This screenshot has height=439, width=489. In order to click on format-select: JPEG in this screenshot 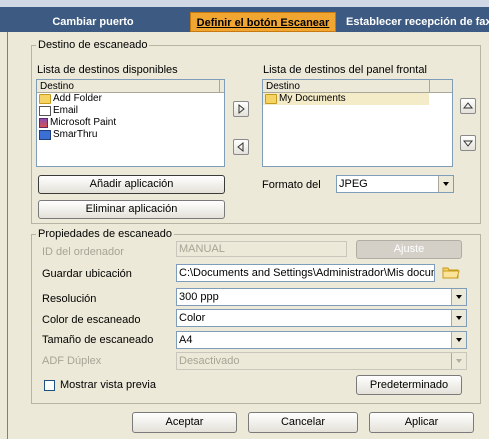, I will do `click(395, 184)`.